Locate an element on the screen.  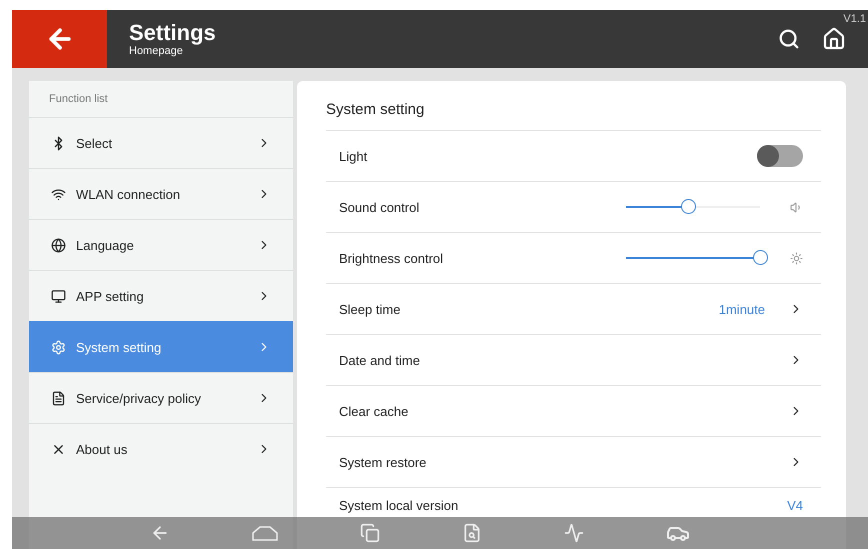
page-subtitle: Homepage is located at coordinates (156, 51).